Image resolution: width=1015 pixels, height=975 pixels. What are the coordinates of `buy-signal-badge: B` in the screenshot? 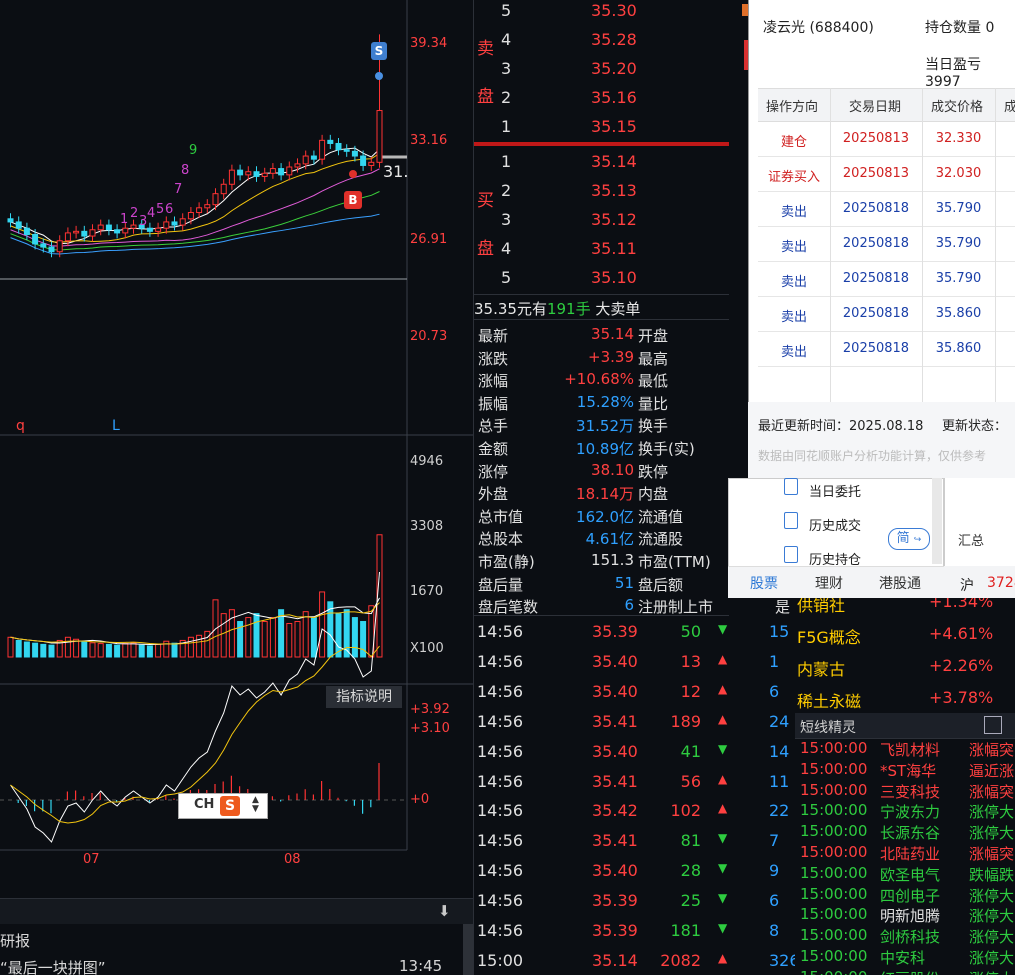 It's located at (353, 200).